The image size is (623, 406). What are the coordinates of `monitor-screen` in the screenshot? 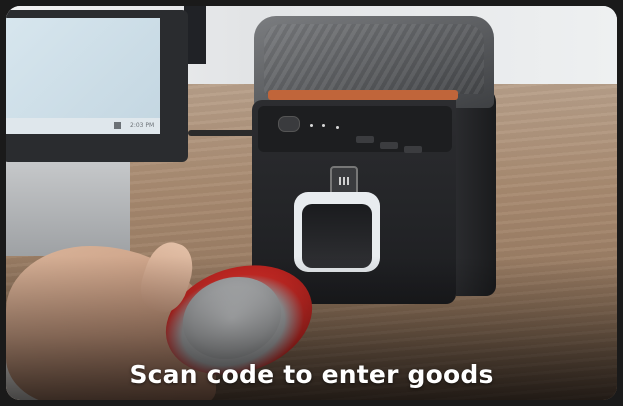 It's located at (83, 76).